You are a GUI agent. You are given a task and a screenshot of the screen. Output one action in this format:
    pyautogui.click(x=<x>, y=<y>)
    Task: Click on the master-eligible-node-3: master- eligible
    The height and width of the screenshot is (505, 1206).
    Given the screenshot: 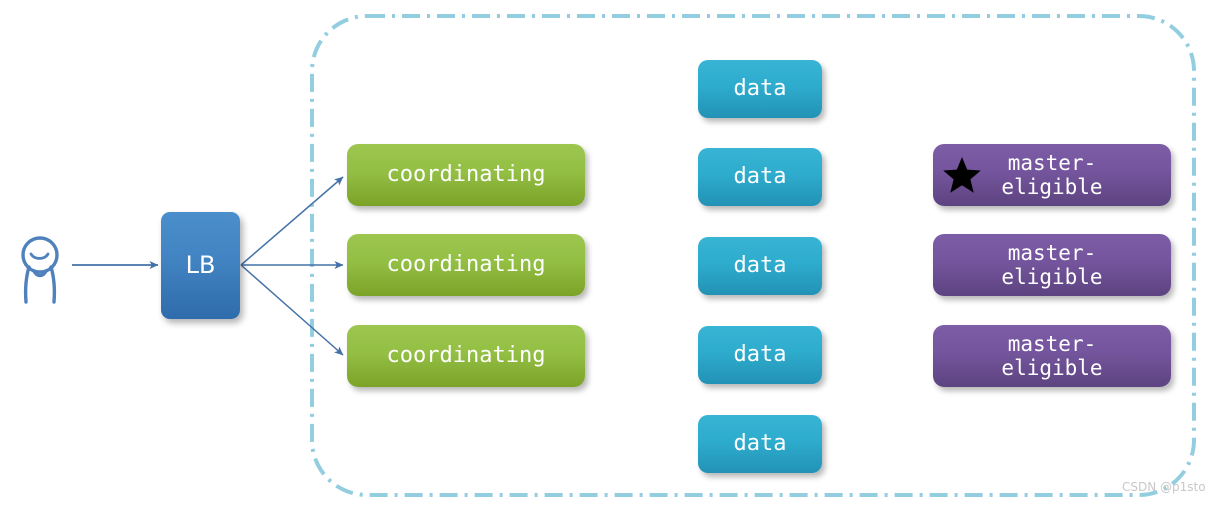 What is the action you would take?
    pyautogui.click(x=1052, y=356)
    